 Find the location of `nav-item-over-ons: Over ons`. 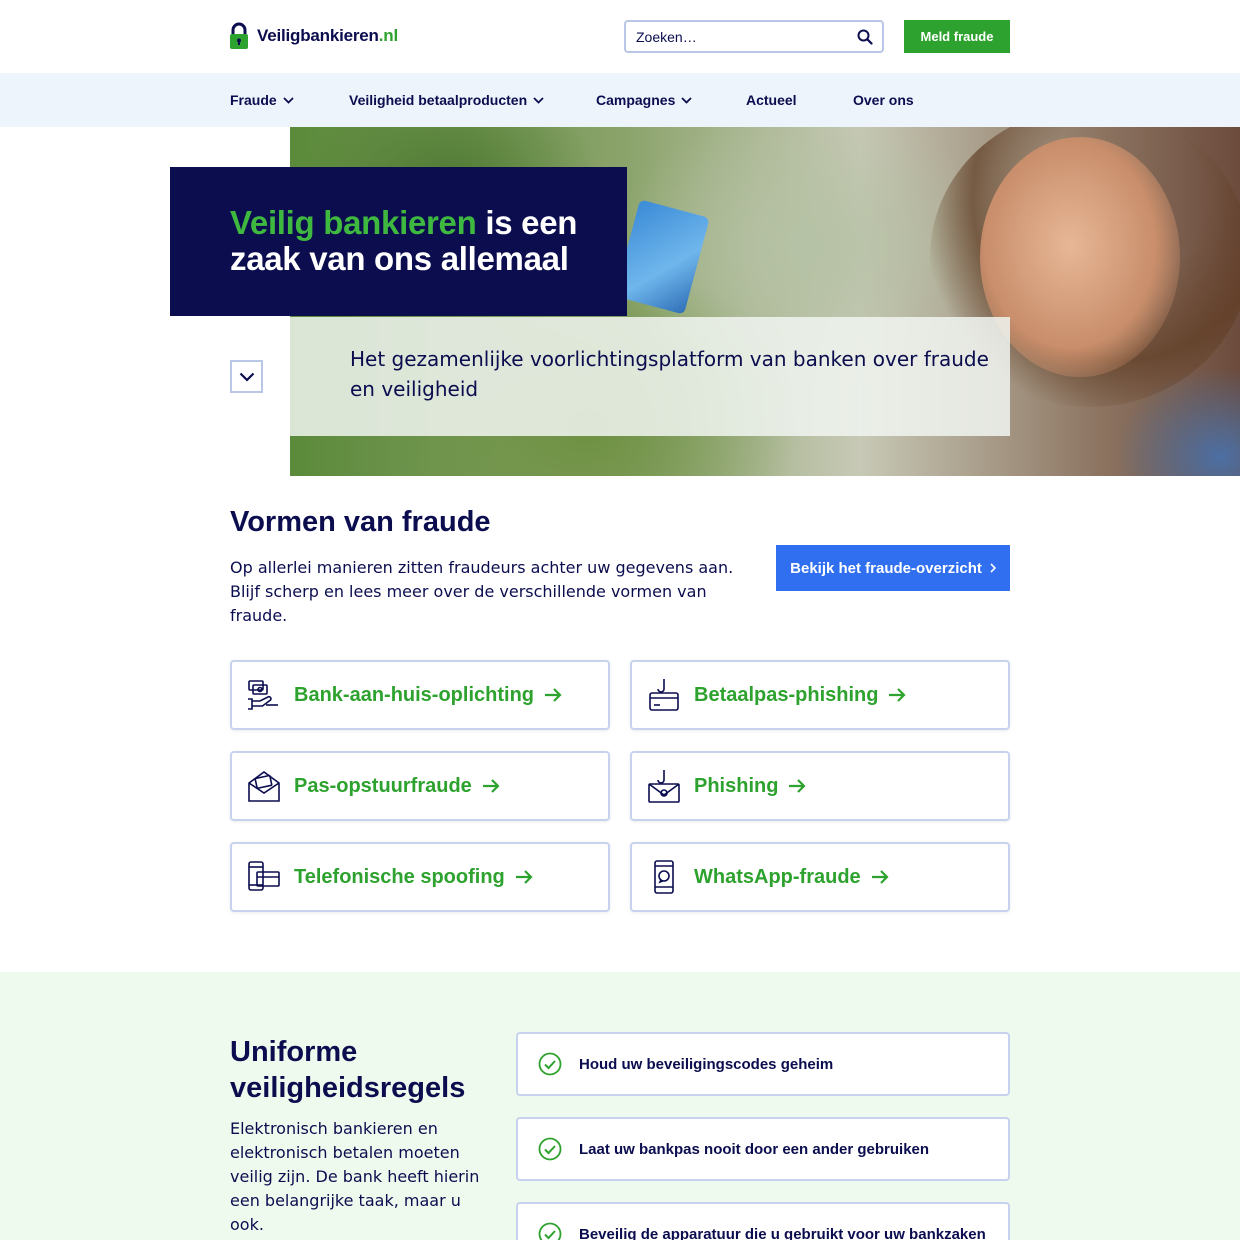

nav-item-over-ons: Over ons is located at coordinates (883, 100).